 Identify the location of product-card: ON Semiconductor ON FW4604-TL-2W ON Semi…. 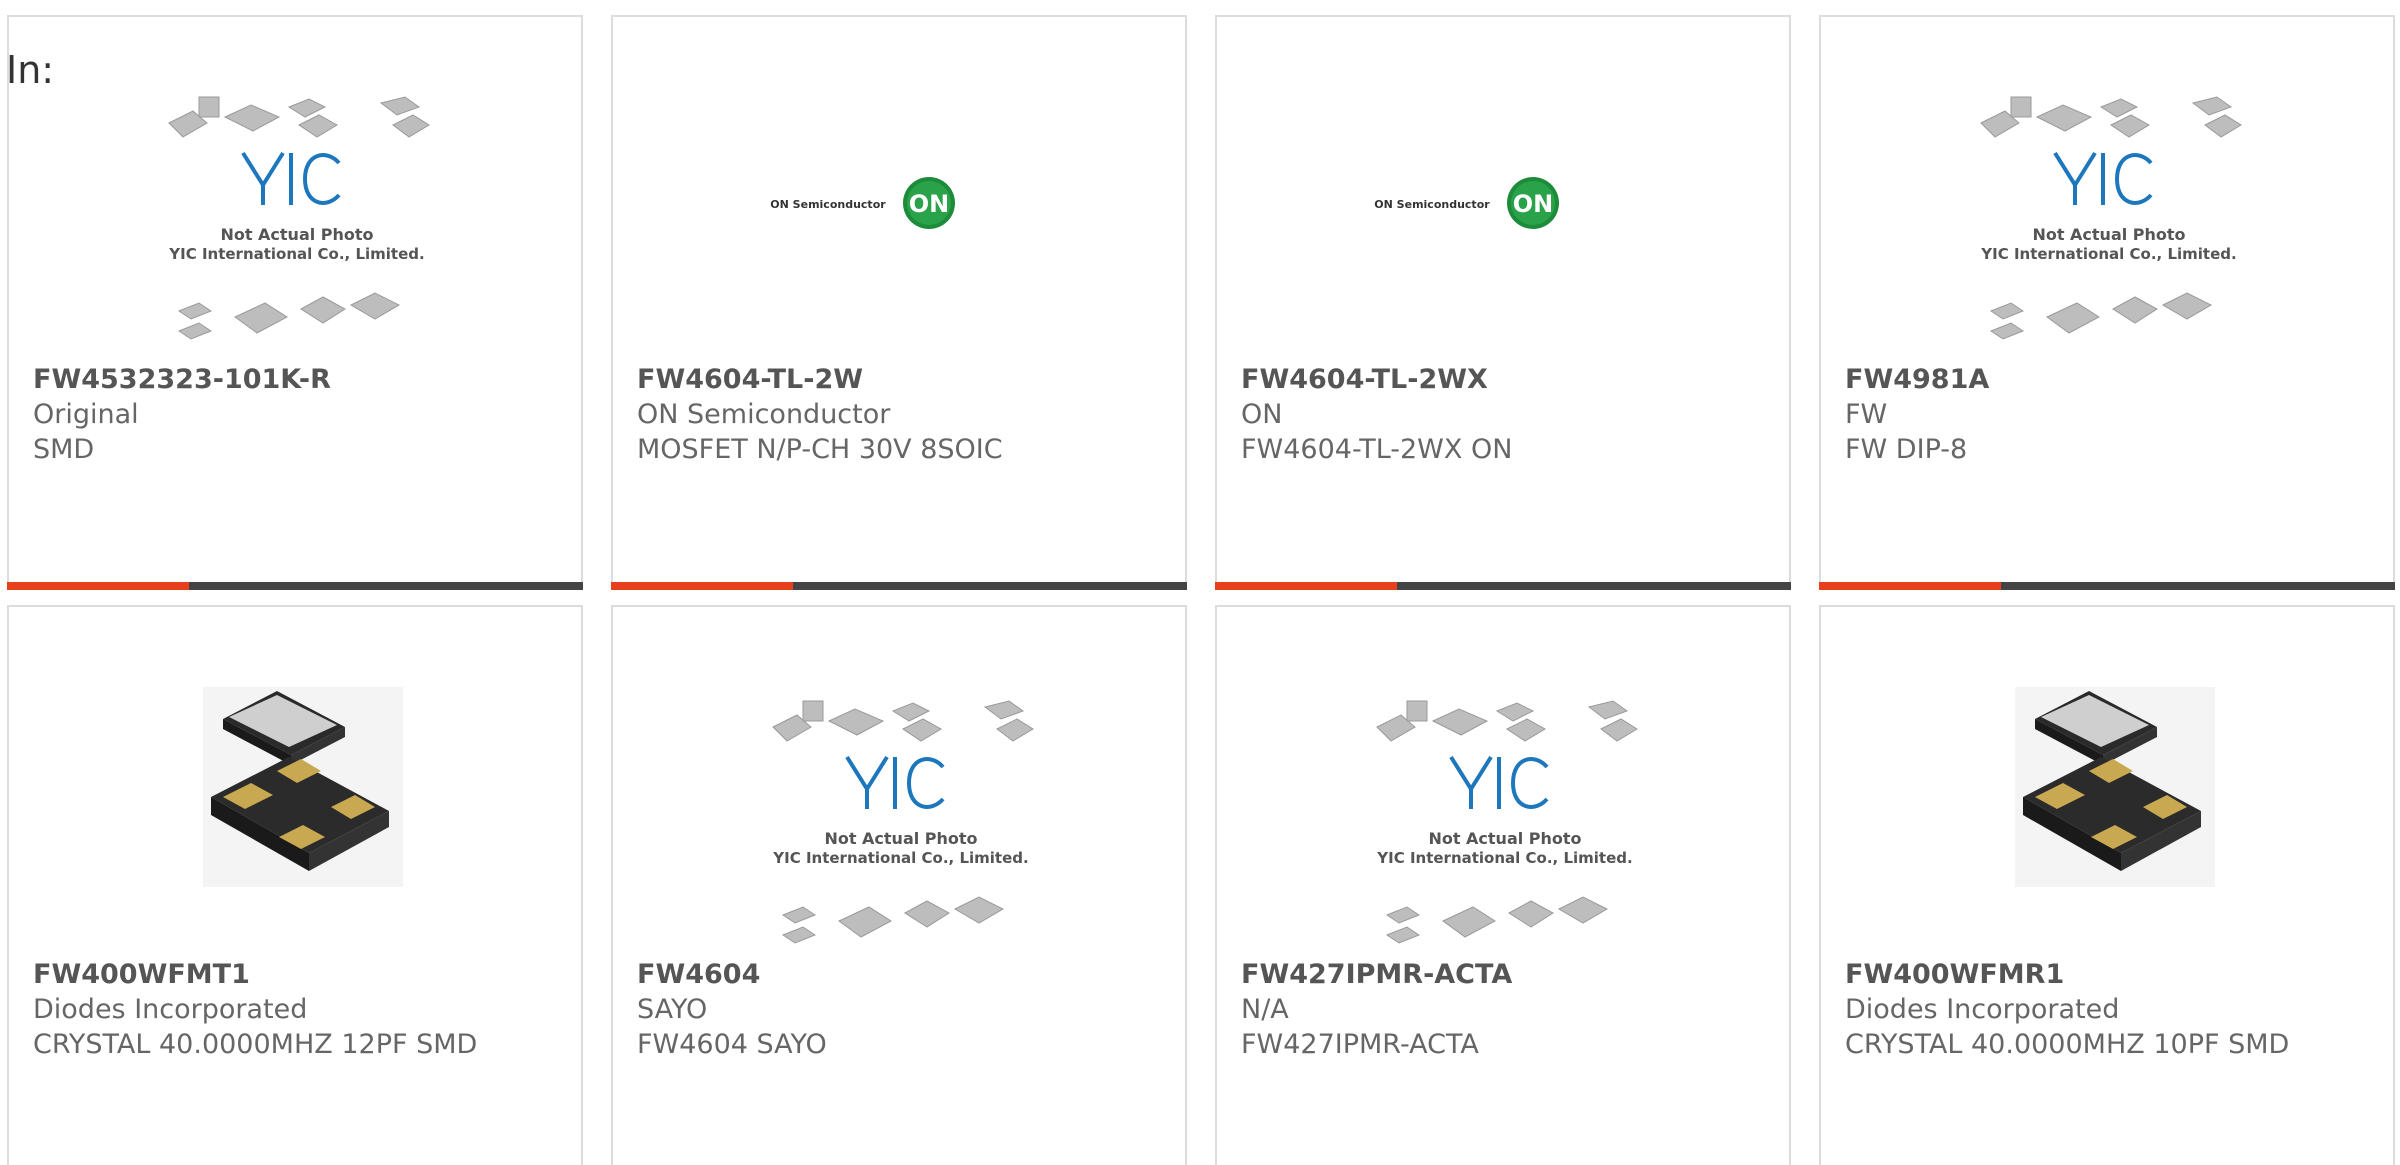
(899, 302).